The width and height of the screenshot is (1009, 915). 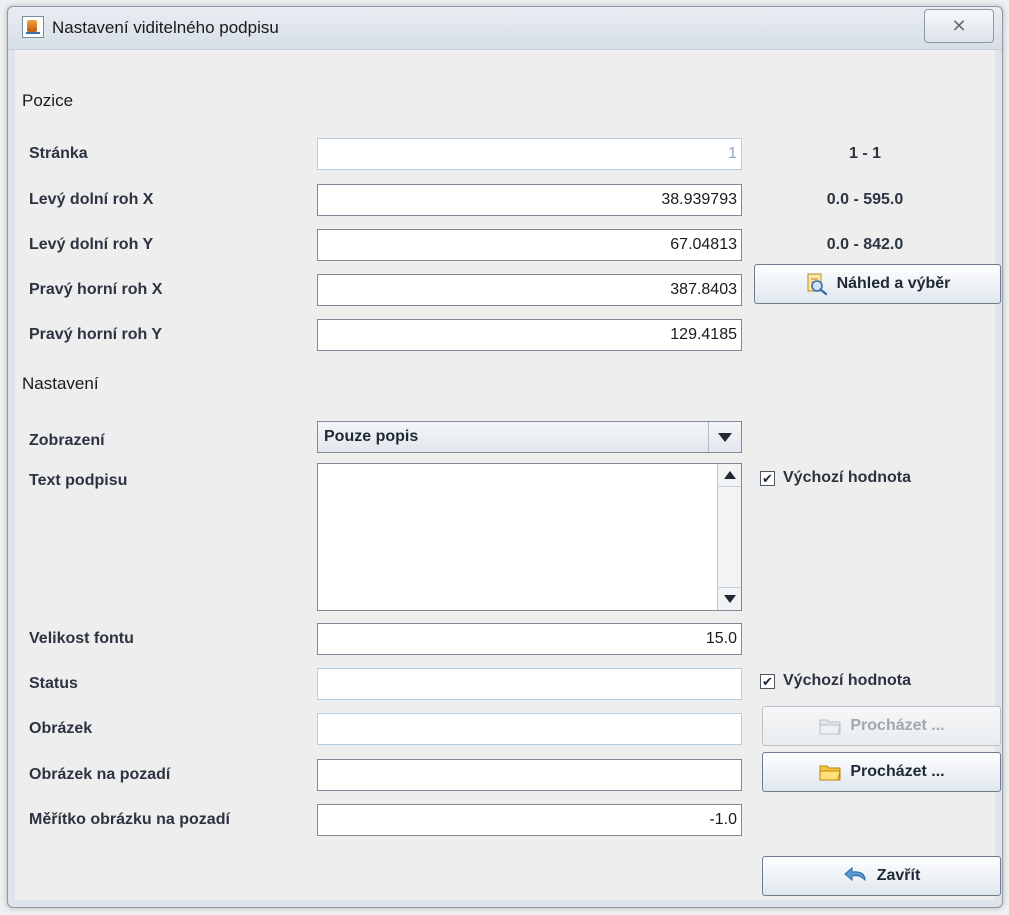 What do you see at coordinates (529, 775) in the screenshot?
I see `background-image-field` at bounding box center [529, 775].